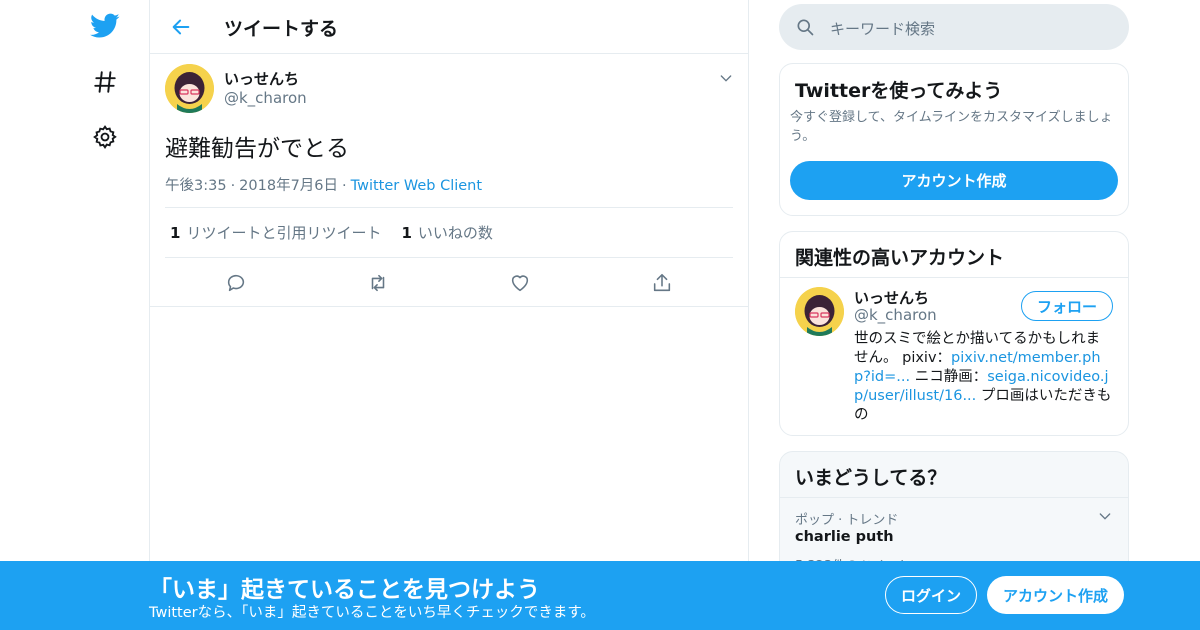 The height and width of the screenshot is (630, 1200). What do you see at coordinates (895, 315) in the screenshot?
I see `related-handle: @k_charon` at bounding box center [895, 315].